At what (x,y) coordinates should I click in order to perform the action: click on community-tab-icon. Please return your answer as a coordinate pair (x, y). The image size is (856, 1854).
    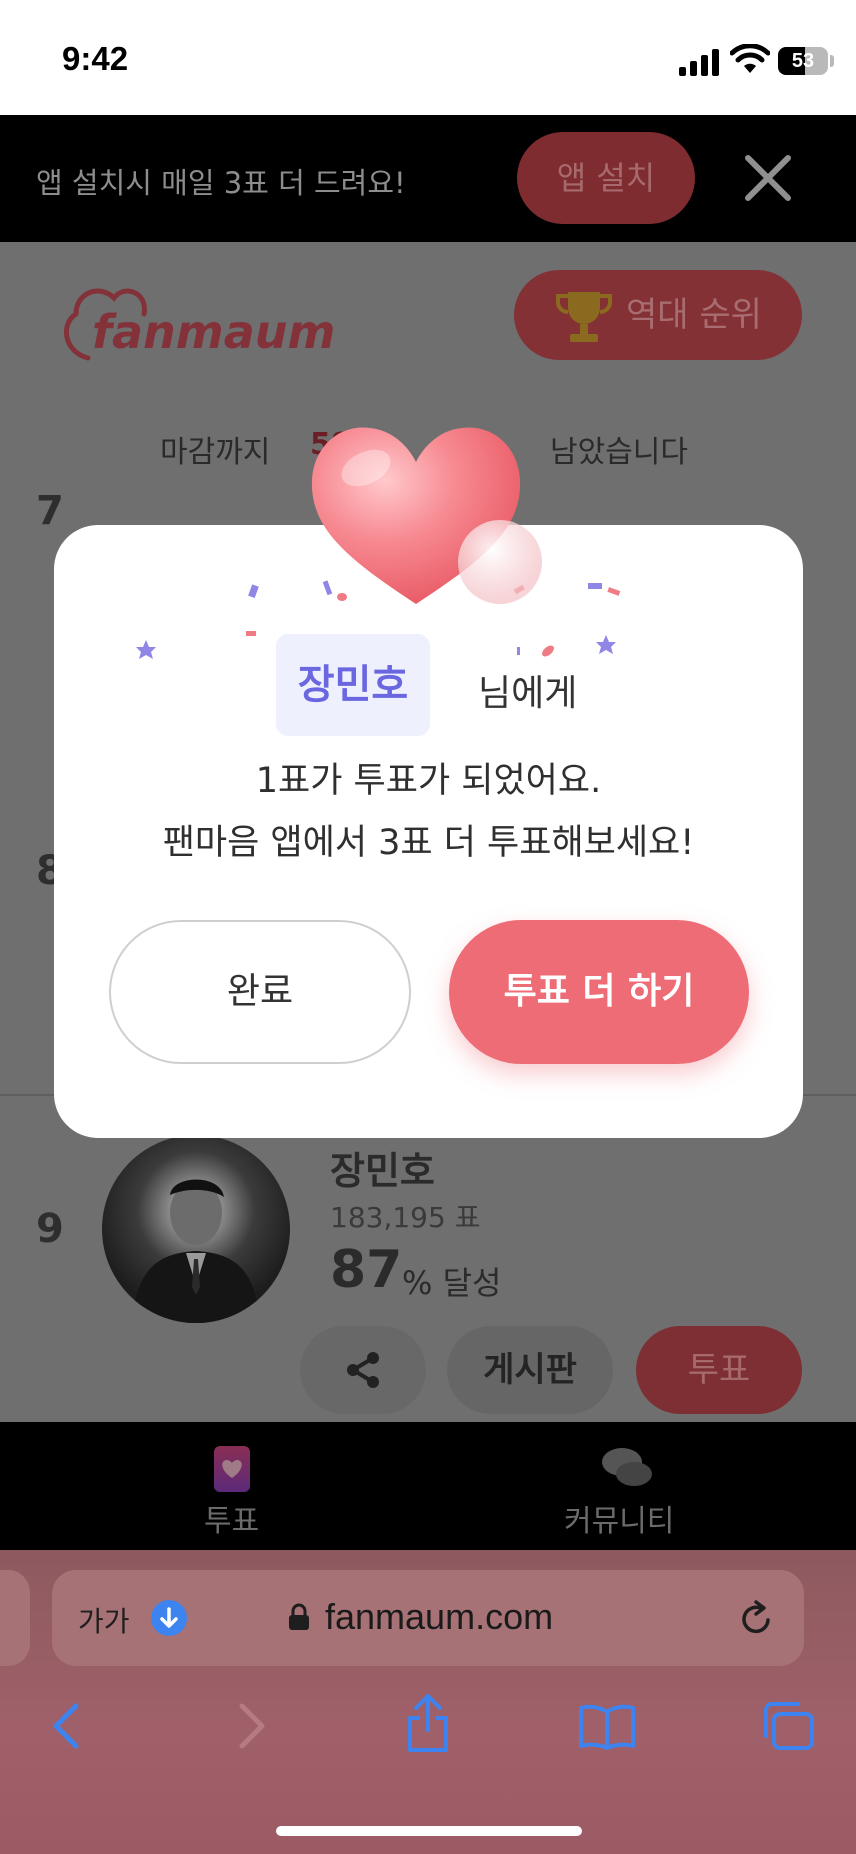
    Looking at the image, I should click on (627, 1467).